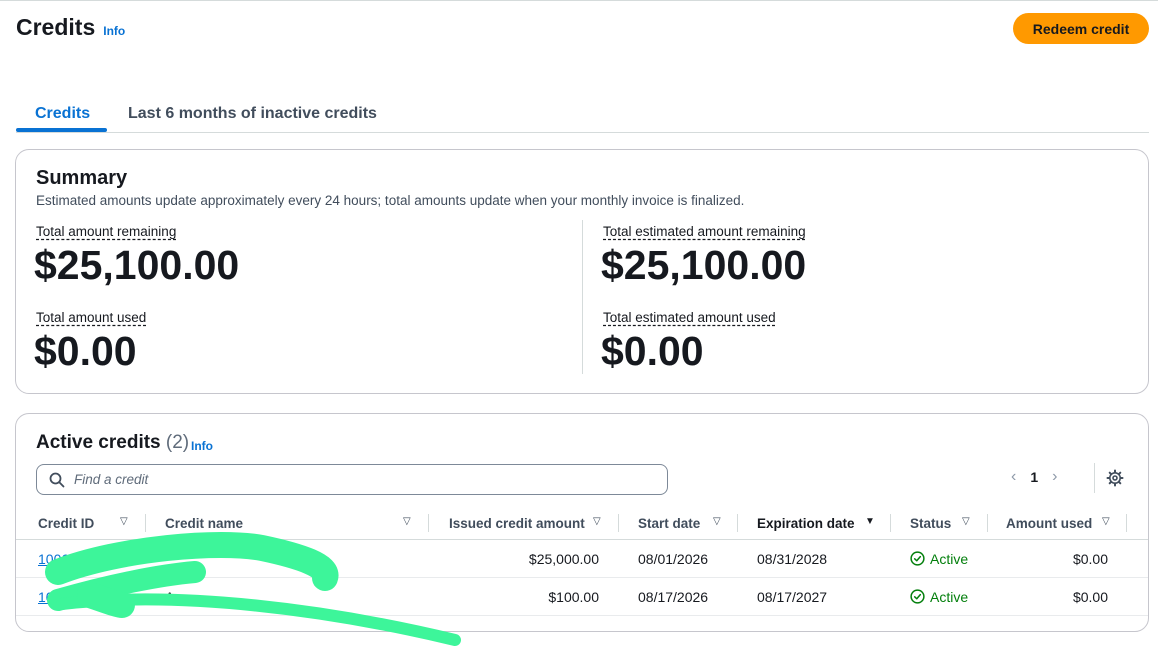 The image size is (1158, 671). Describe the element at coordinates (175, 596) in the screenshot. I see `credit-name-cell: Aw` at that location.